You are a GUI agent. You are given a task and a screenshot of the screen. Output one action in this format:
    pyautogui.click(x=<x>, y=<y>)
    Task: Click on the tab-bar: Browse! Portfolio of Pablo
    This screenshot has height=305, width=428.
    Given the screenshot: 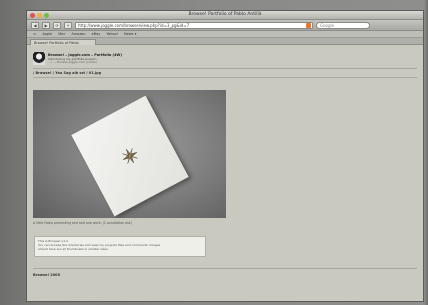 What is the action you would take?
    pyautogui.click(x=225, y=41)
    